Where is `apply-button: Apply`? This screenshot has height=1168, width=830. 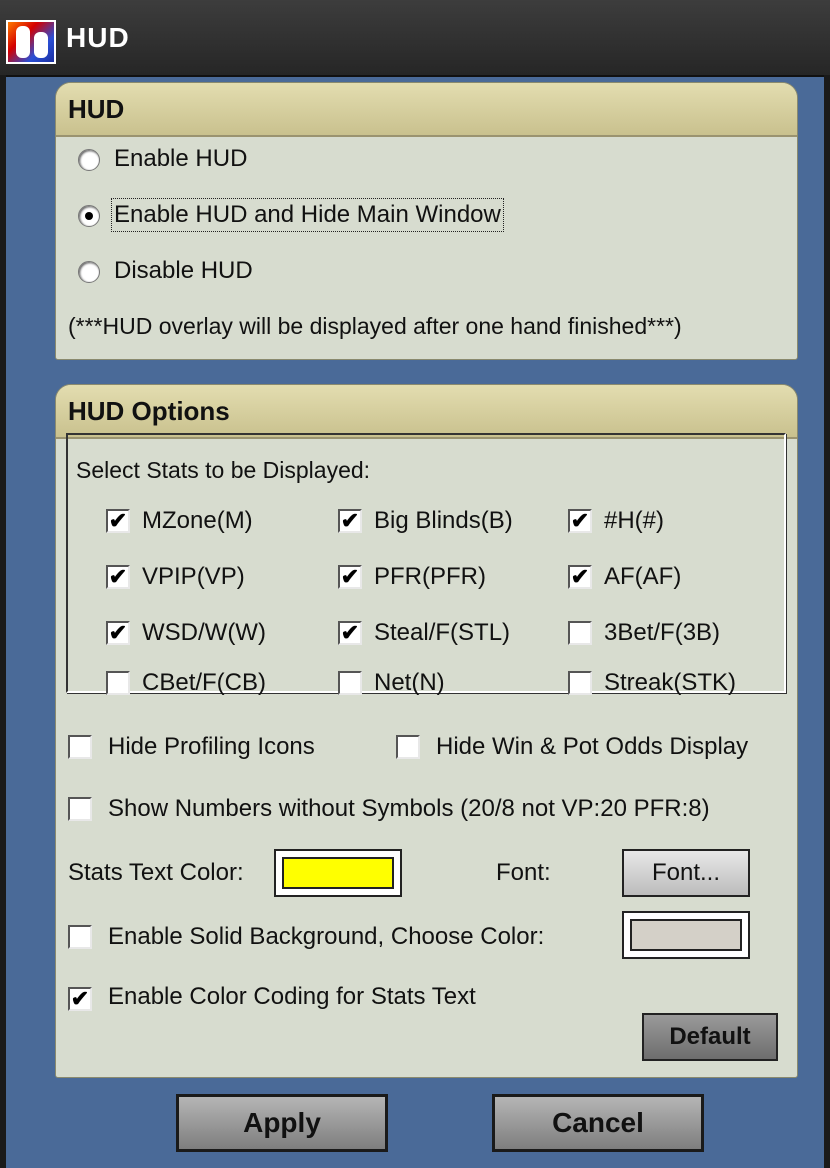 apply-button: Apply is located at coordinates (282, 1123).